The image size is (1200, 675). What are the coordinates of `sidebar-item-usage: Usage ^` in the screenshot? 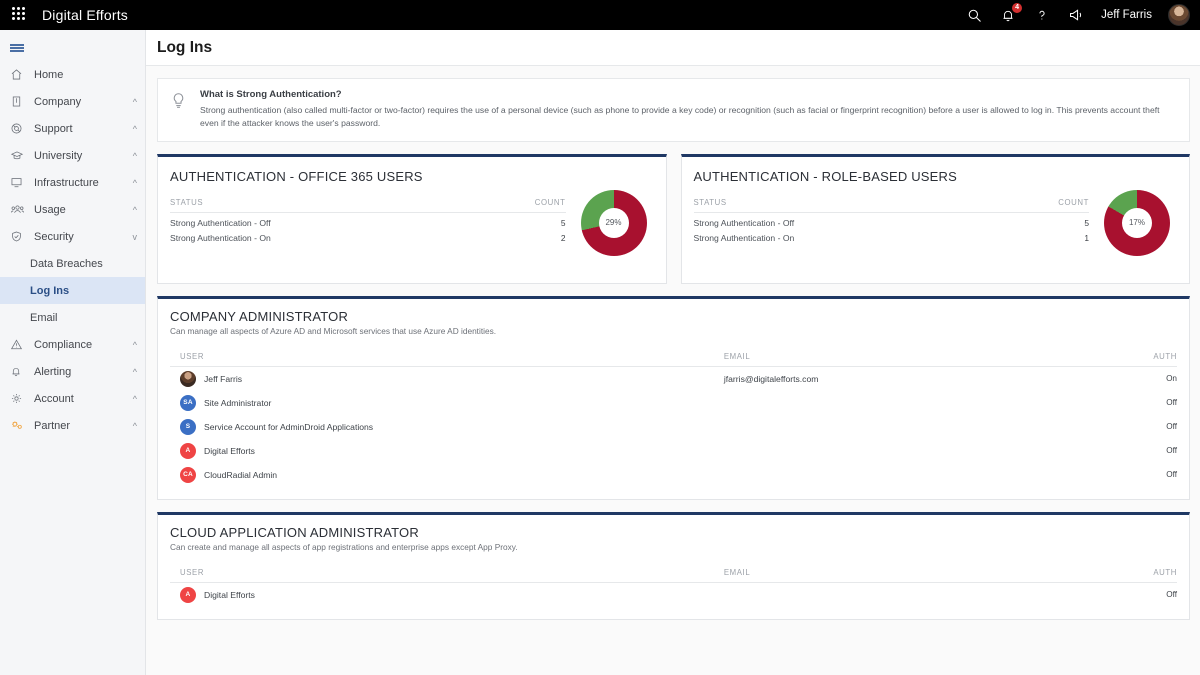 It's located at (72, 209).